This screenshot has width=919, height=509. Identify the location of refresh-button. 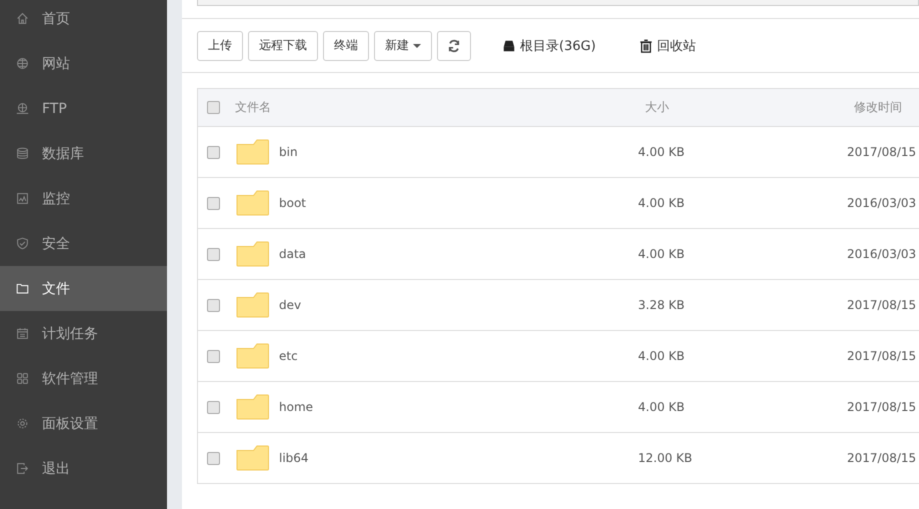
(454, 45).